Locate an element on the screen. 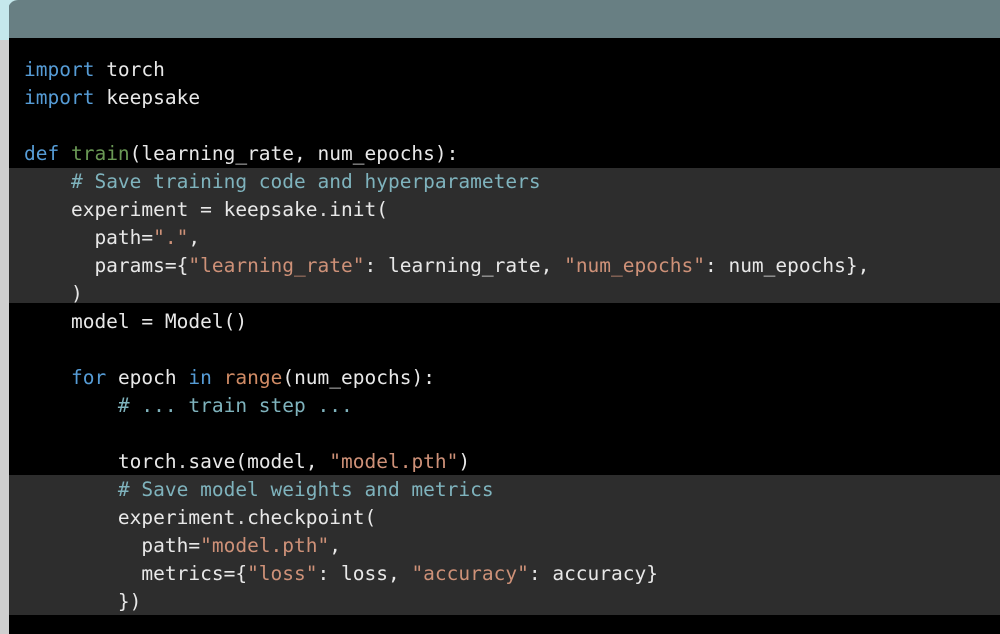 Image resolution: width=1000 pixels, height=634 pixels. code-token: "loss" is located at coordinates (282, 573).